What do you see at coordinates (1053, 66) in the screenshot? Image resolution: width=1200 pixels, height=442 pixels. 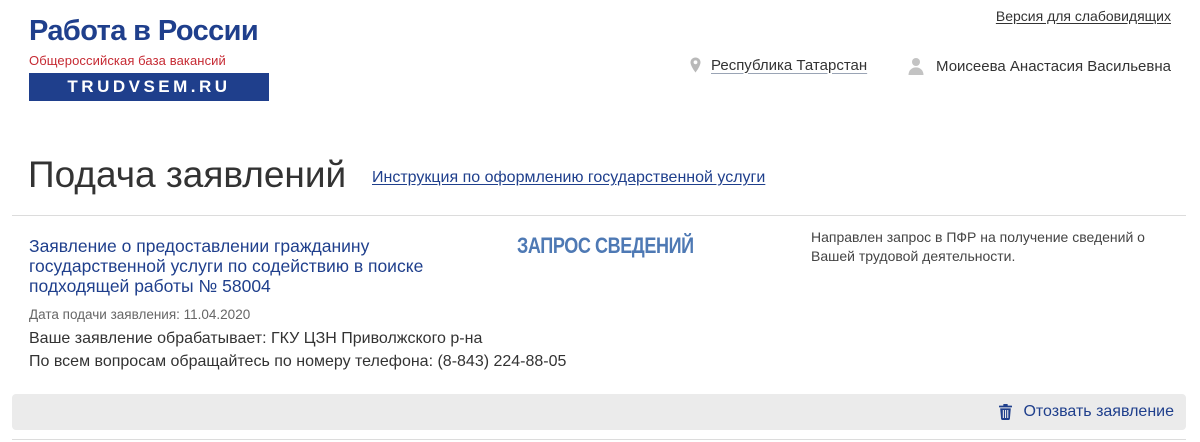 I see `user-name: Моисеева Анастасия Васильевна` at bounding box center [1053, 66].